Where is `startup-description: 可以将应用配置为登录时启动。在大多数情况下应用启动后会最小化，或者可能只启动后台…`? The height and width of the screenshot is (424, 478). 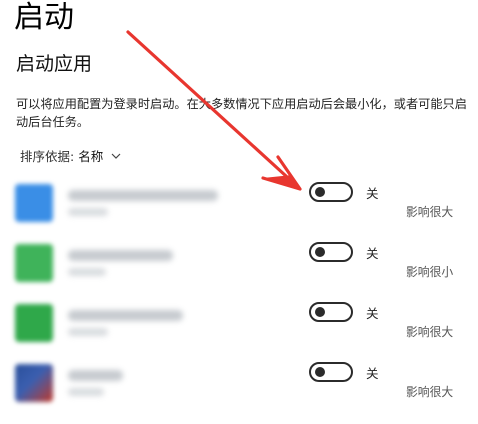 startup-description: 可以将应用配置为登录时启动。在大多数情况下应用启动后会最小化，或者可能只启动后台… is located at coordinates (241, 113).